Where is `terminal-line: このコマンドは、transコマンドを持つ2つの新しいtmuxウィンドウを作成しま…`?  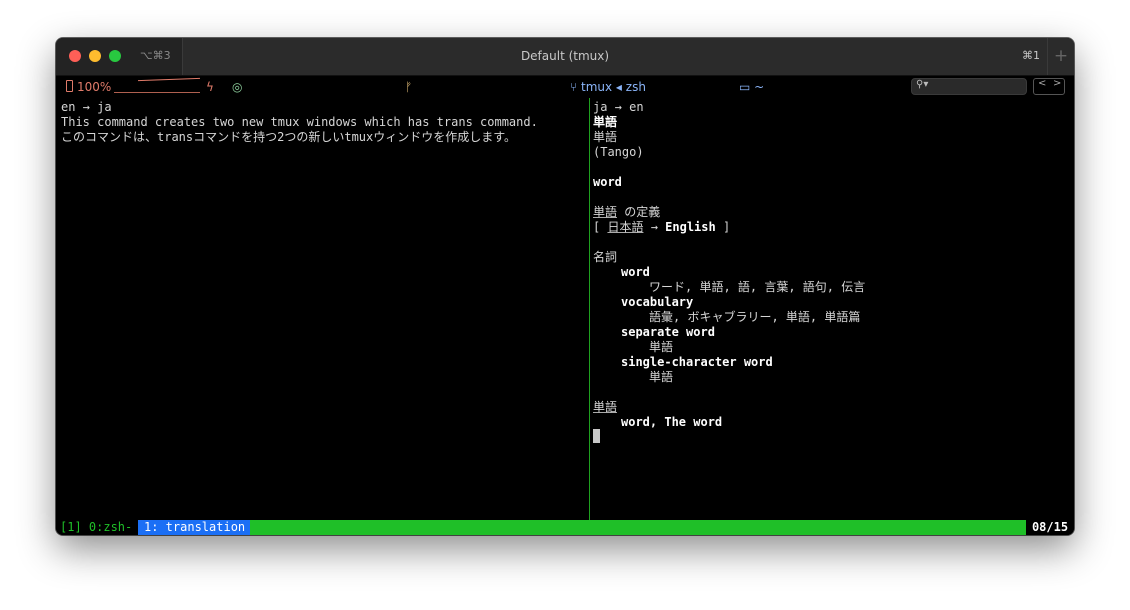
terminal-line: このコマンドは、transコマンドを持つ2つの新しいtmuxウィンドウを作成しま… is located at coordinates (289, 137).